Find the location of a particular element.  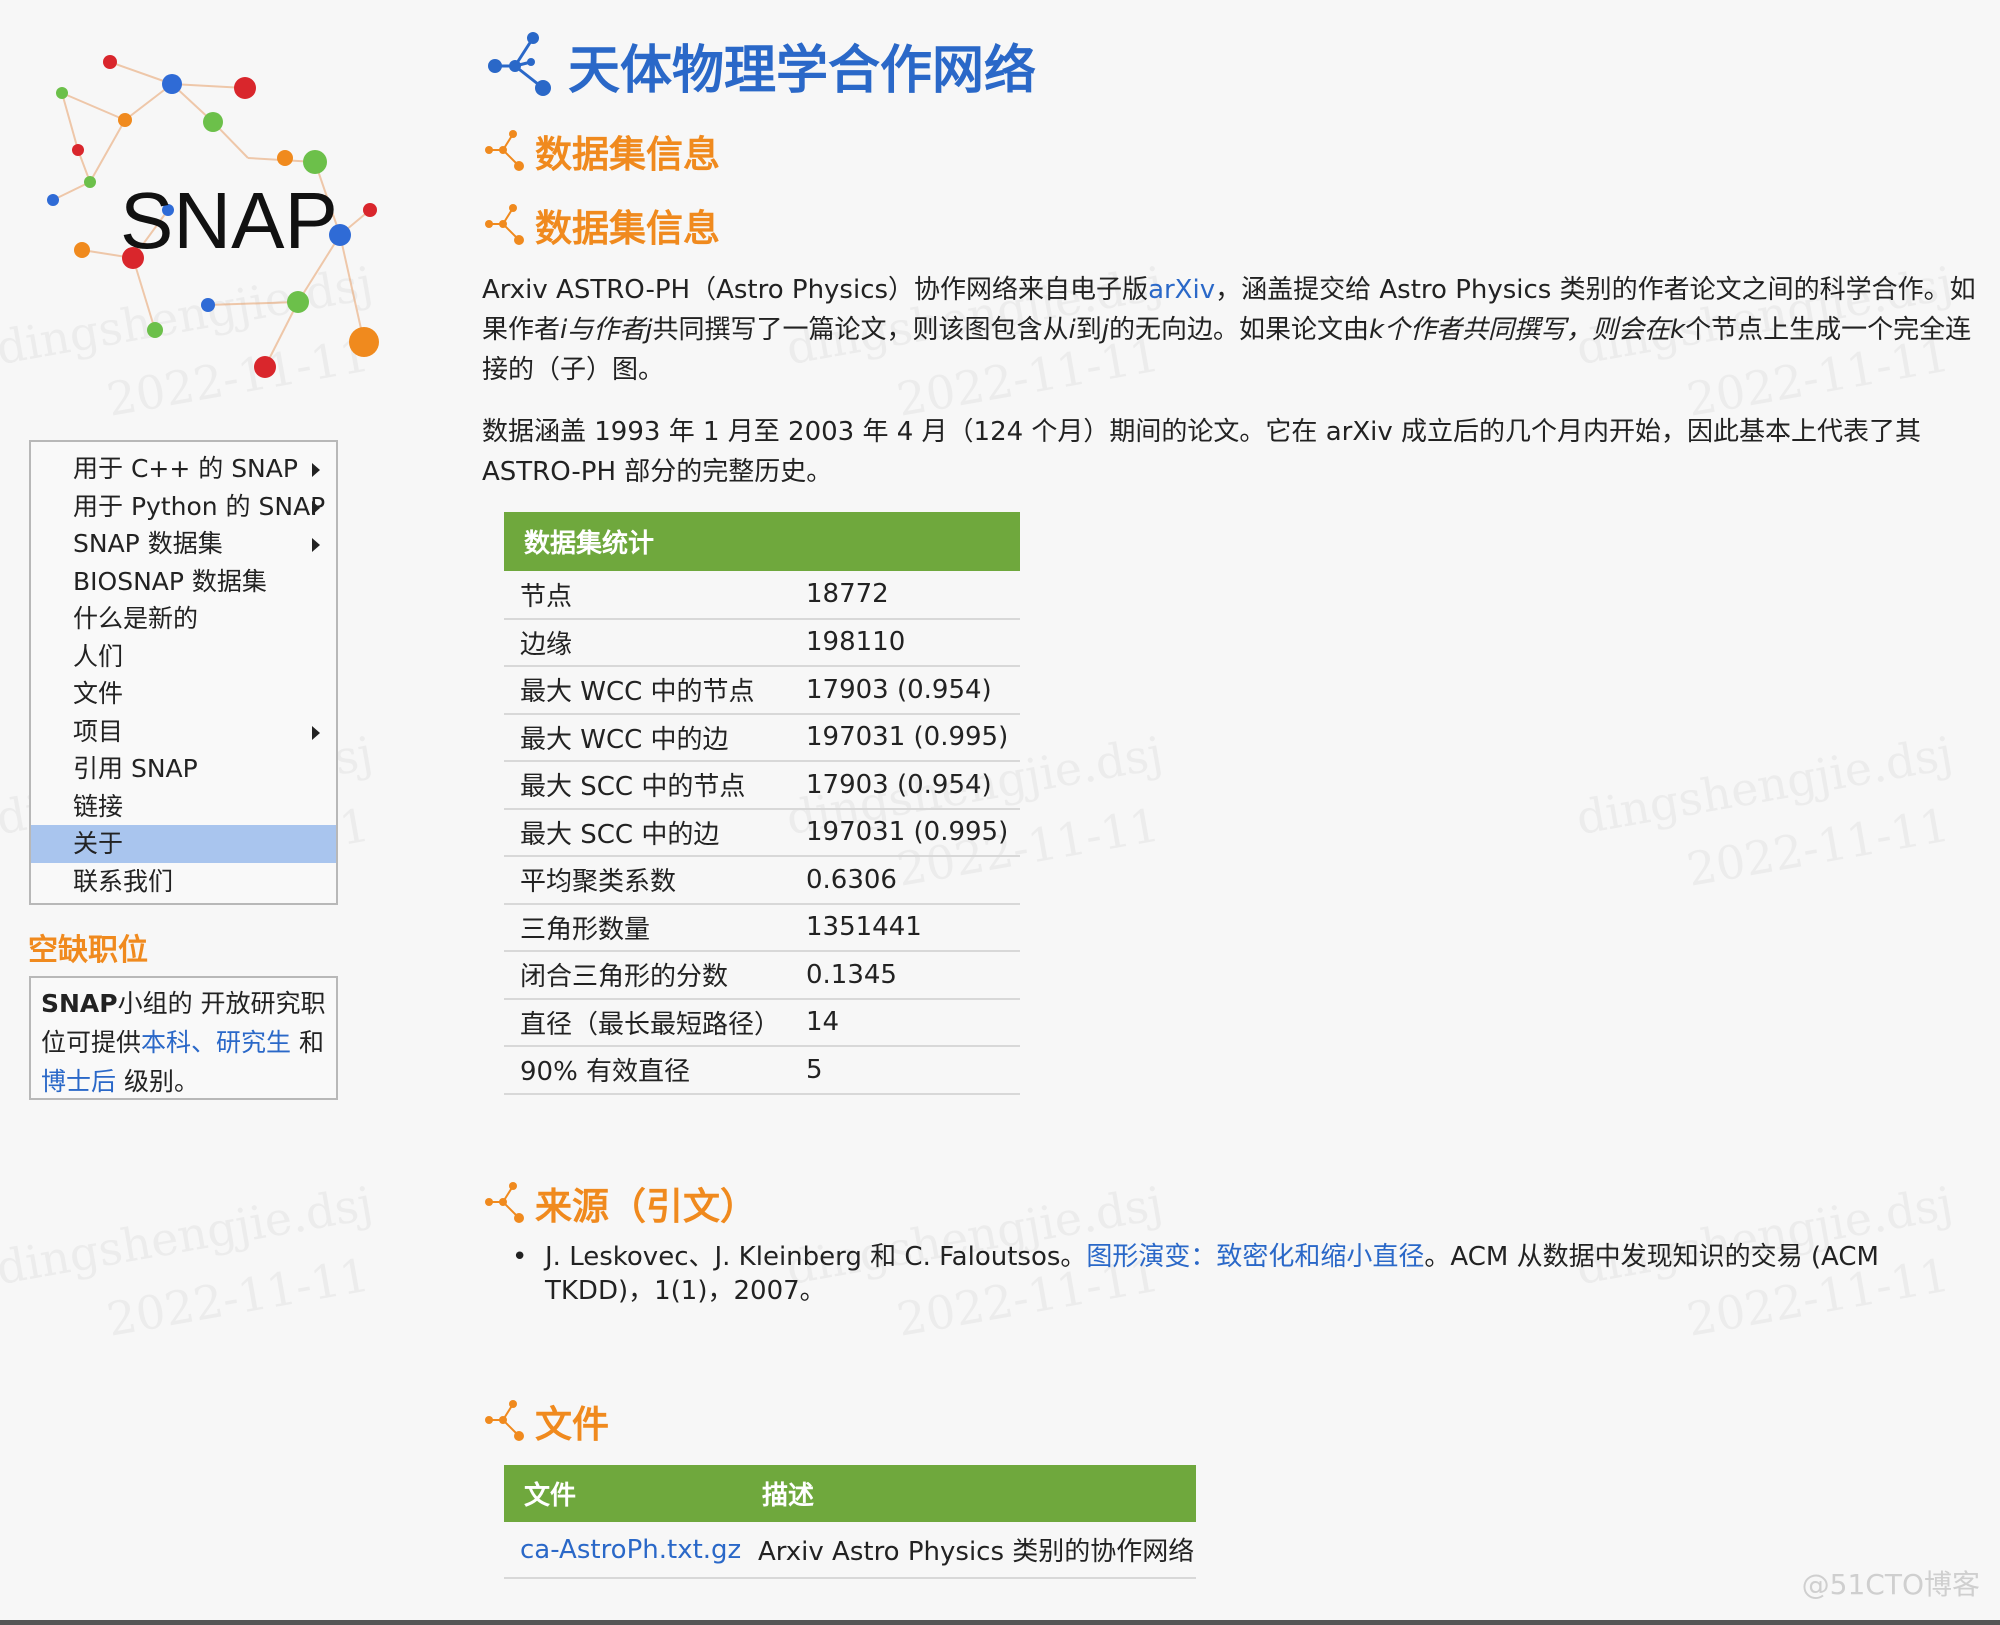

sidebar-item: BIOSNAP 数据集 is located at coordinates (183, 582).